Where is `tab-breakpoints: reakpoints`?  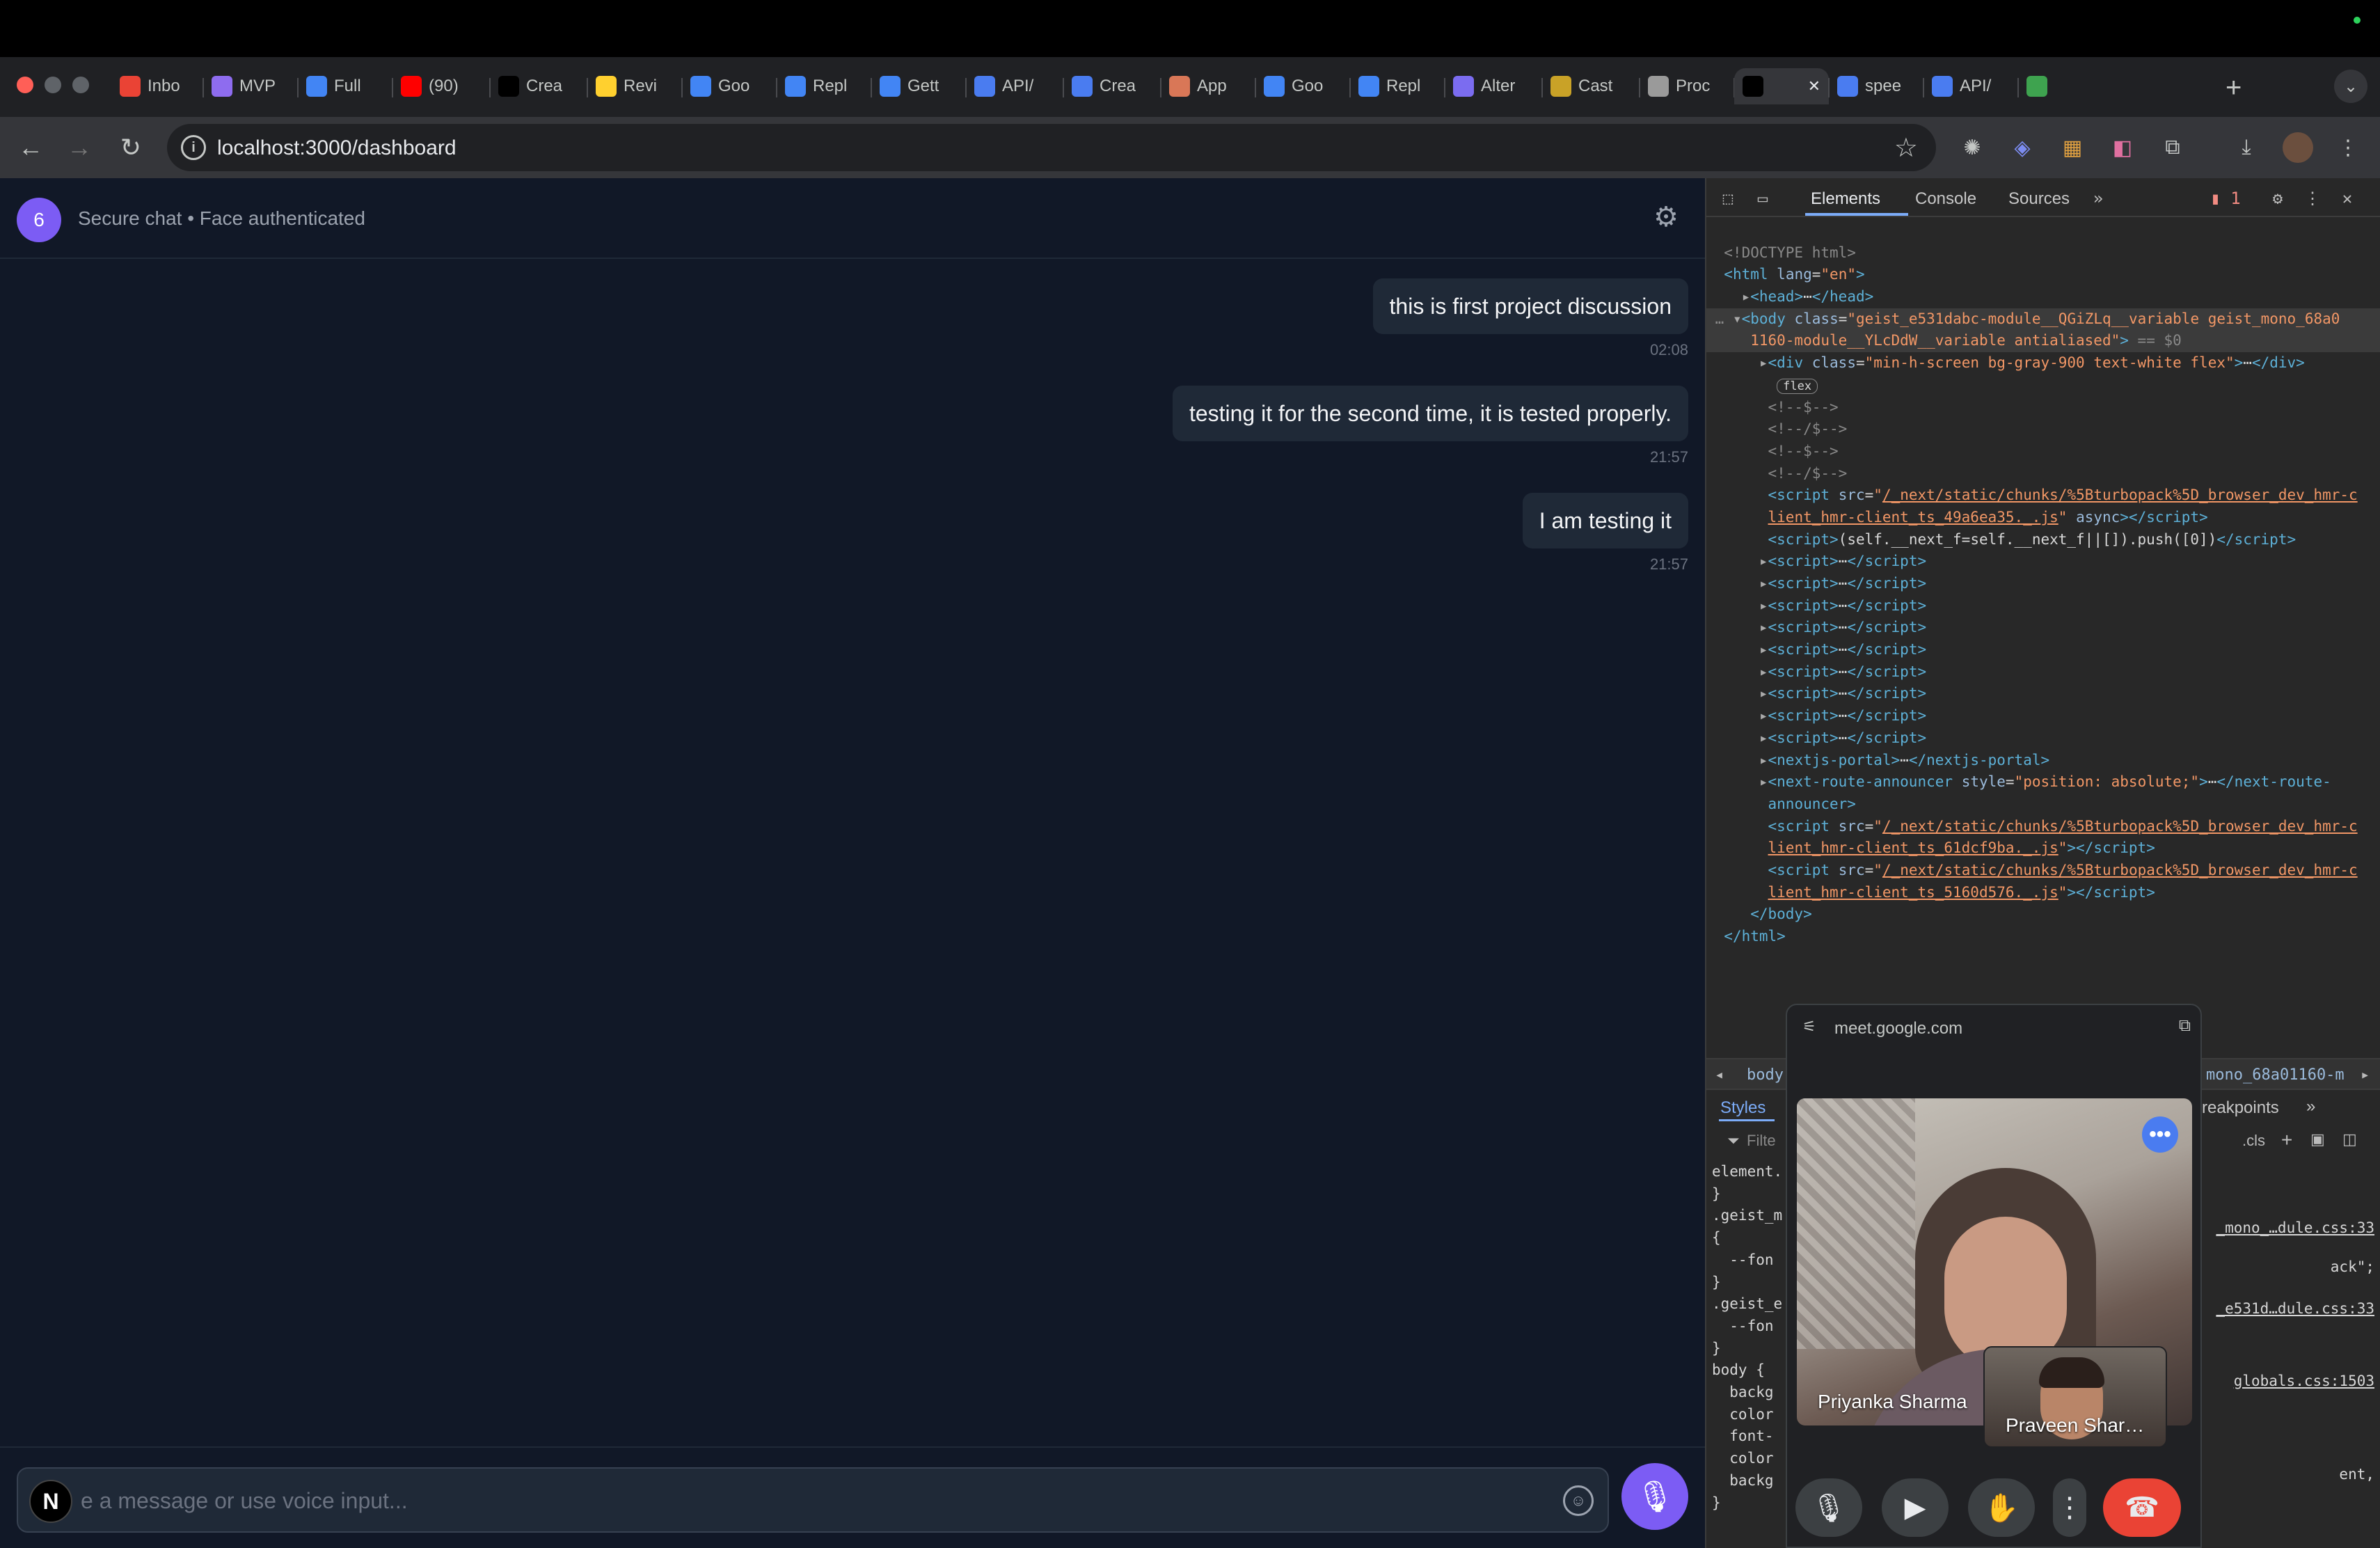 tab-breakpoints: reakpoints is located at coordinates (2240, 1108).